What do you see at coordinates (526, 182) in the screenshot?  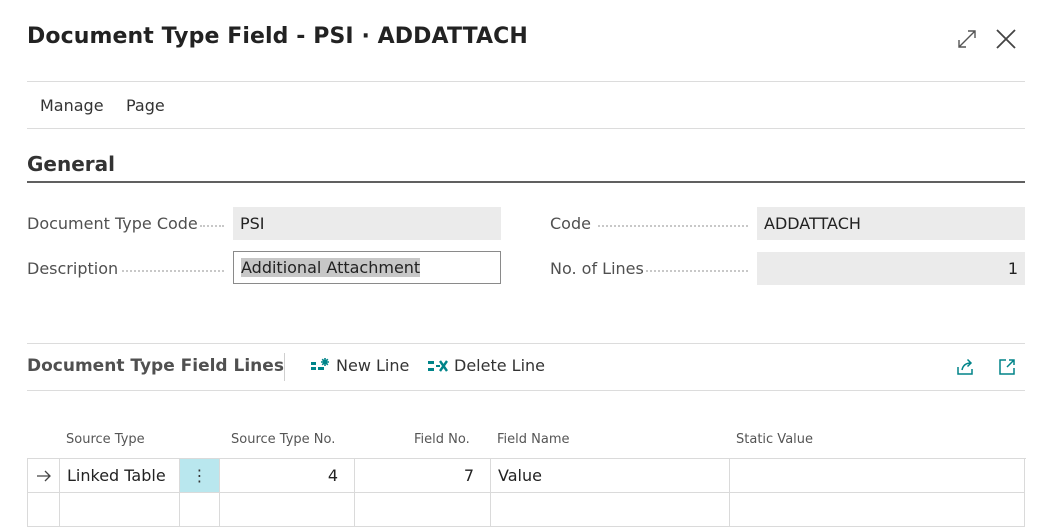 I see `general-section-rule` at bounding box center [526, 182].